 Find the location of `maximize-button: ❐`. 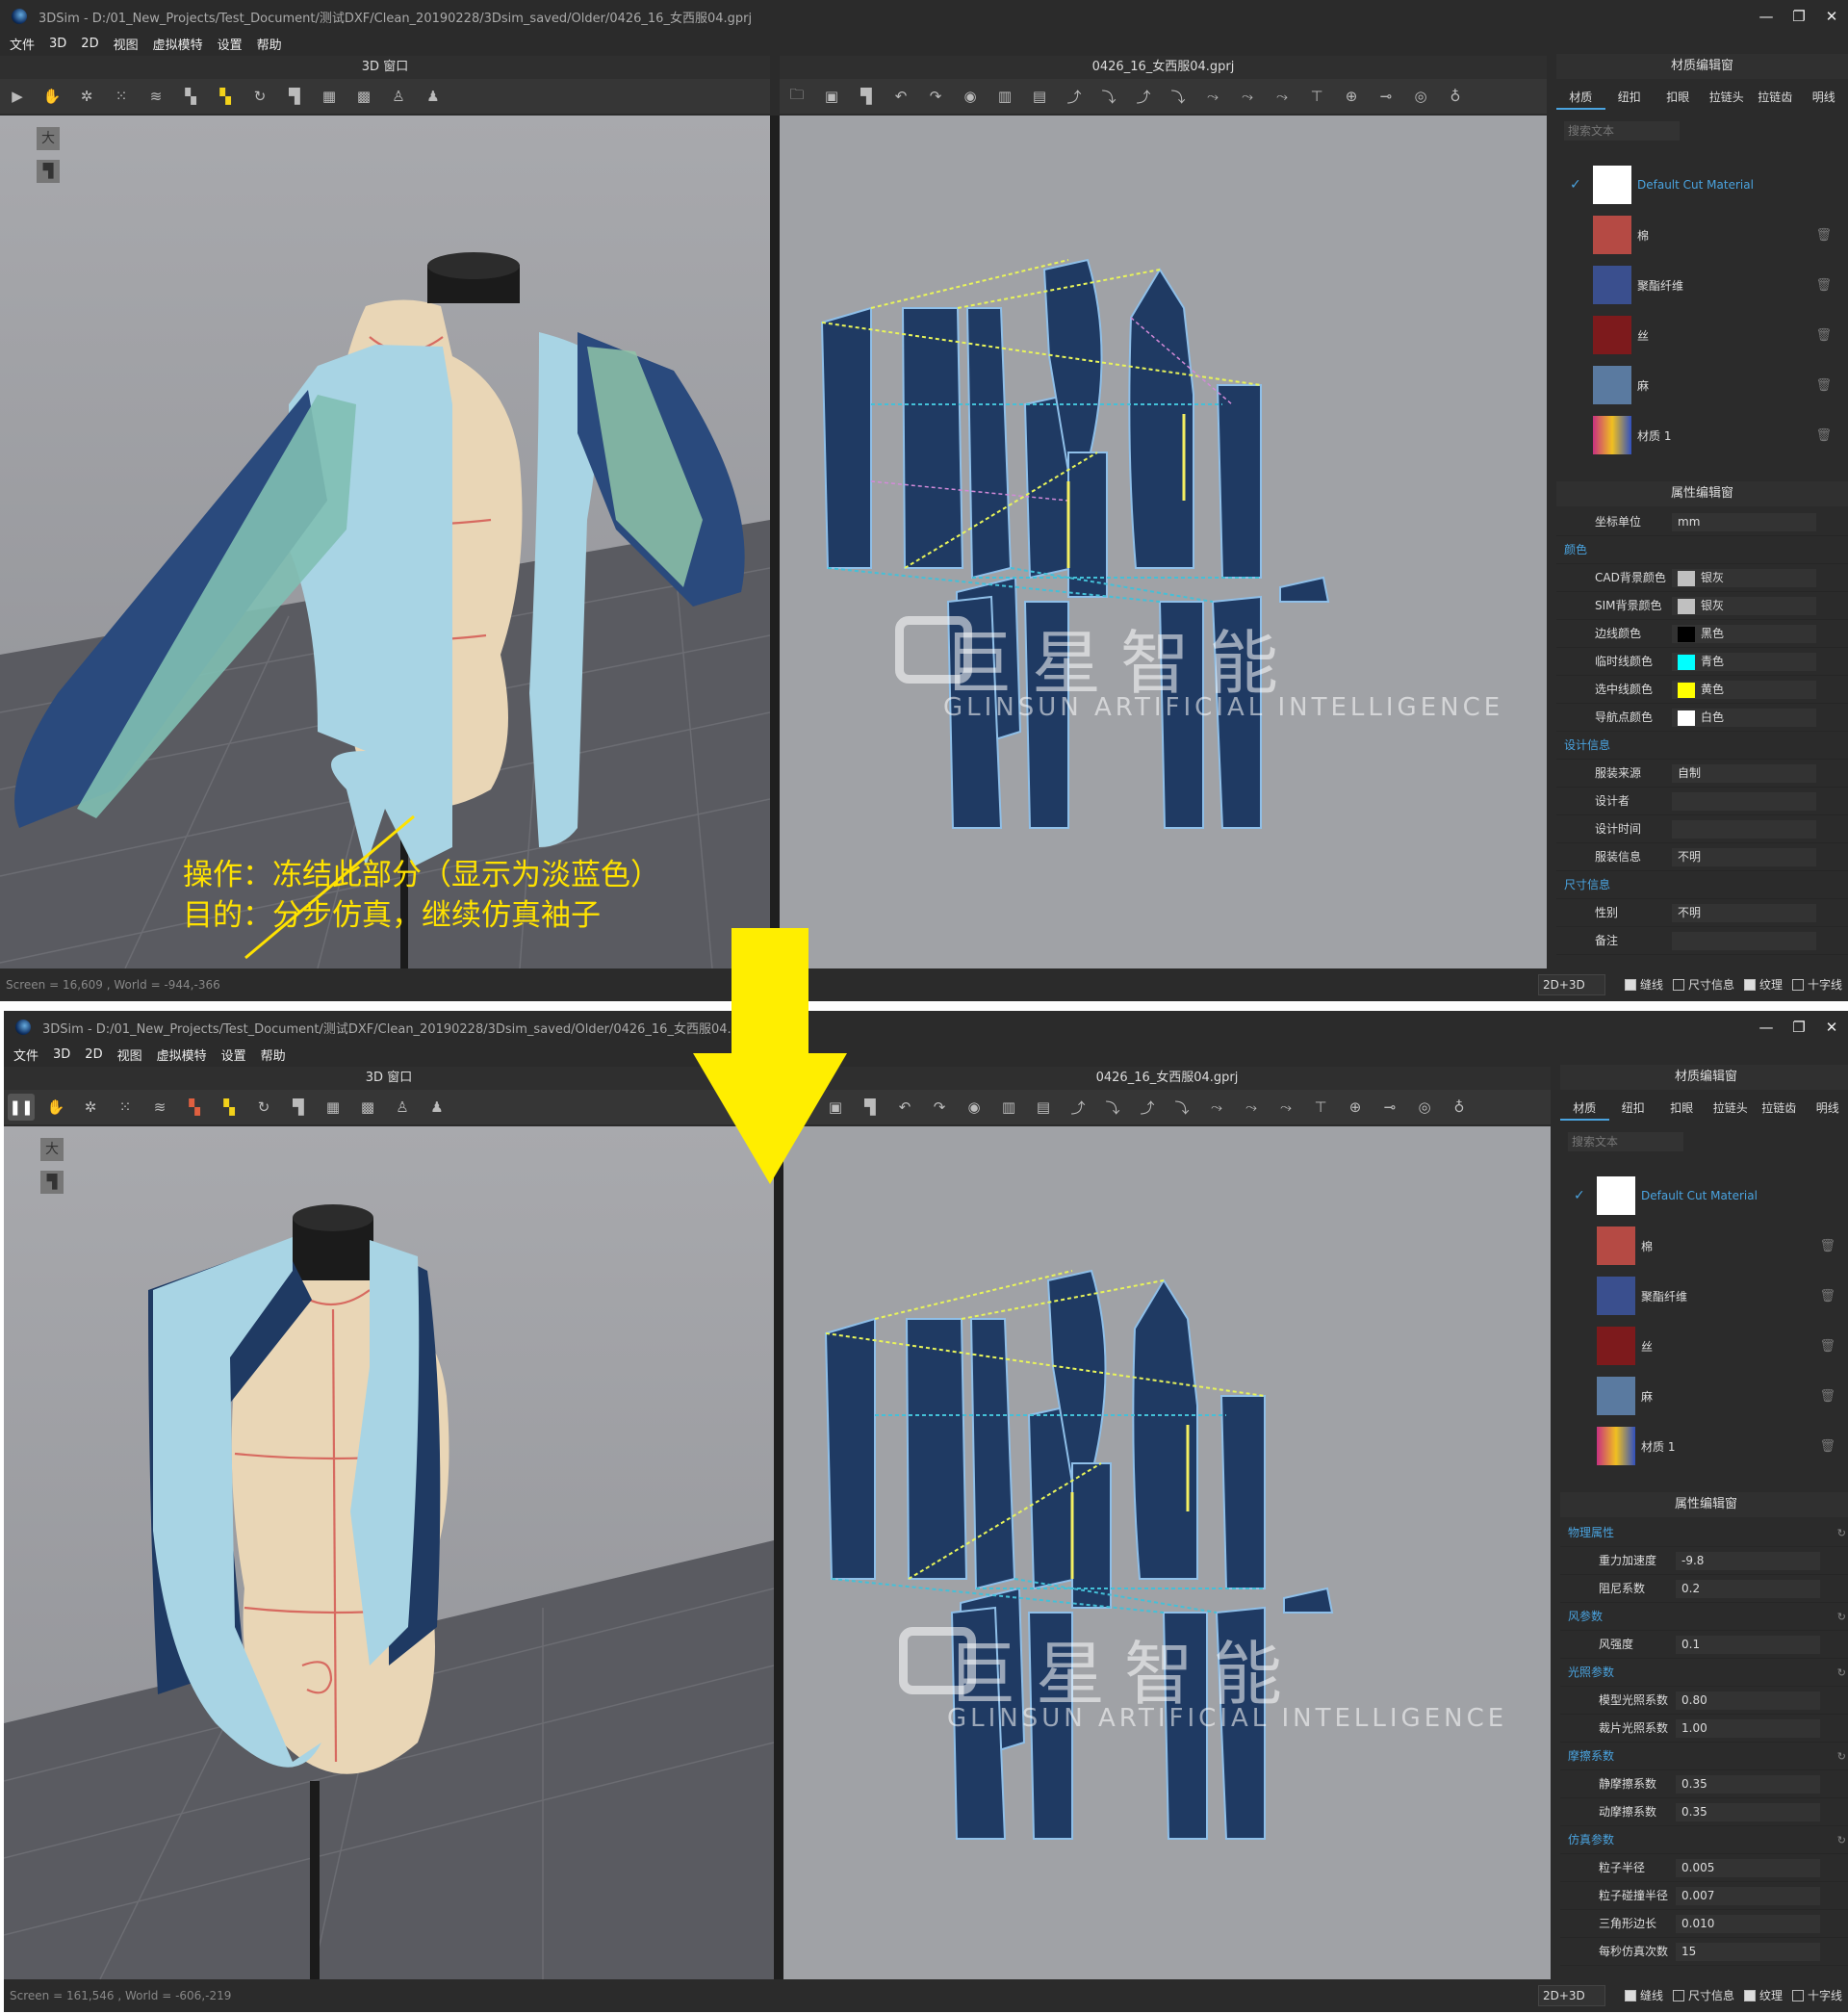

maximize-button: ❐ is located at coordinates (1799, 1027).